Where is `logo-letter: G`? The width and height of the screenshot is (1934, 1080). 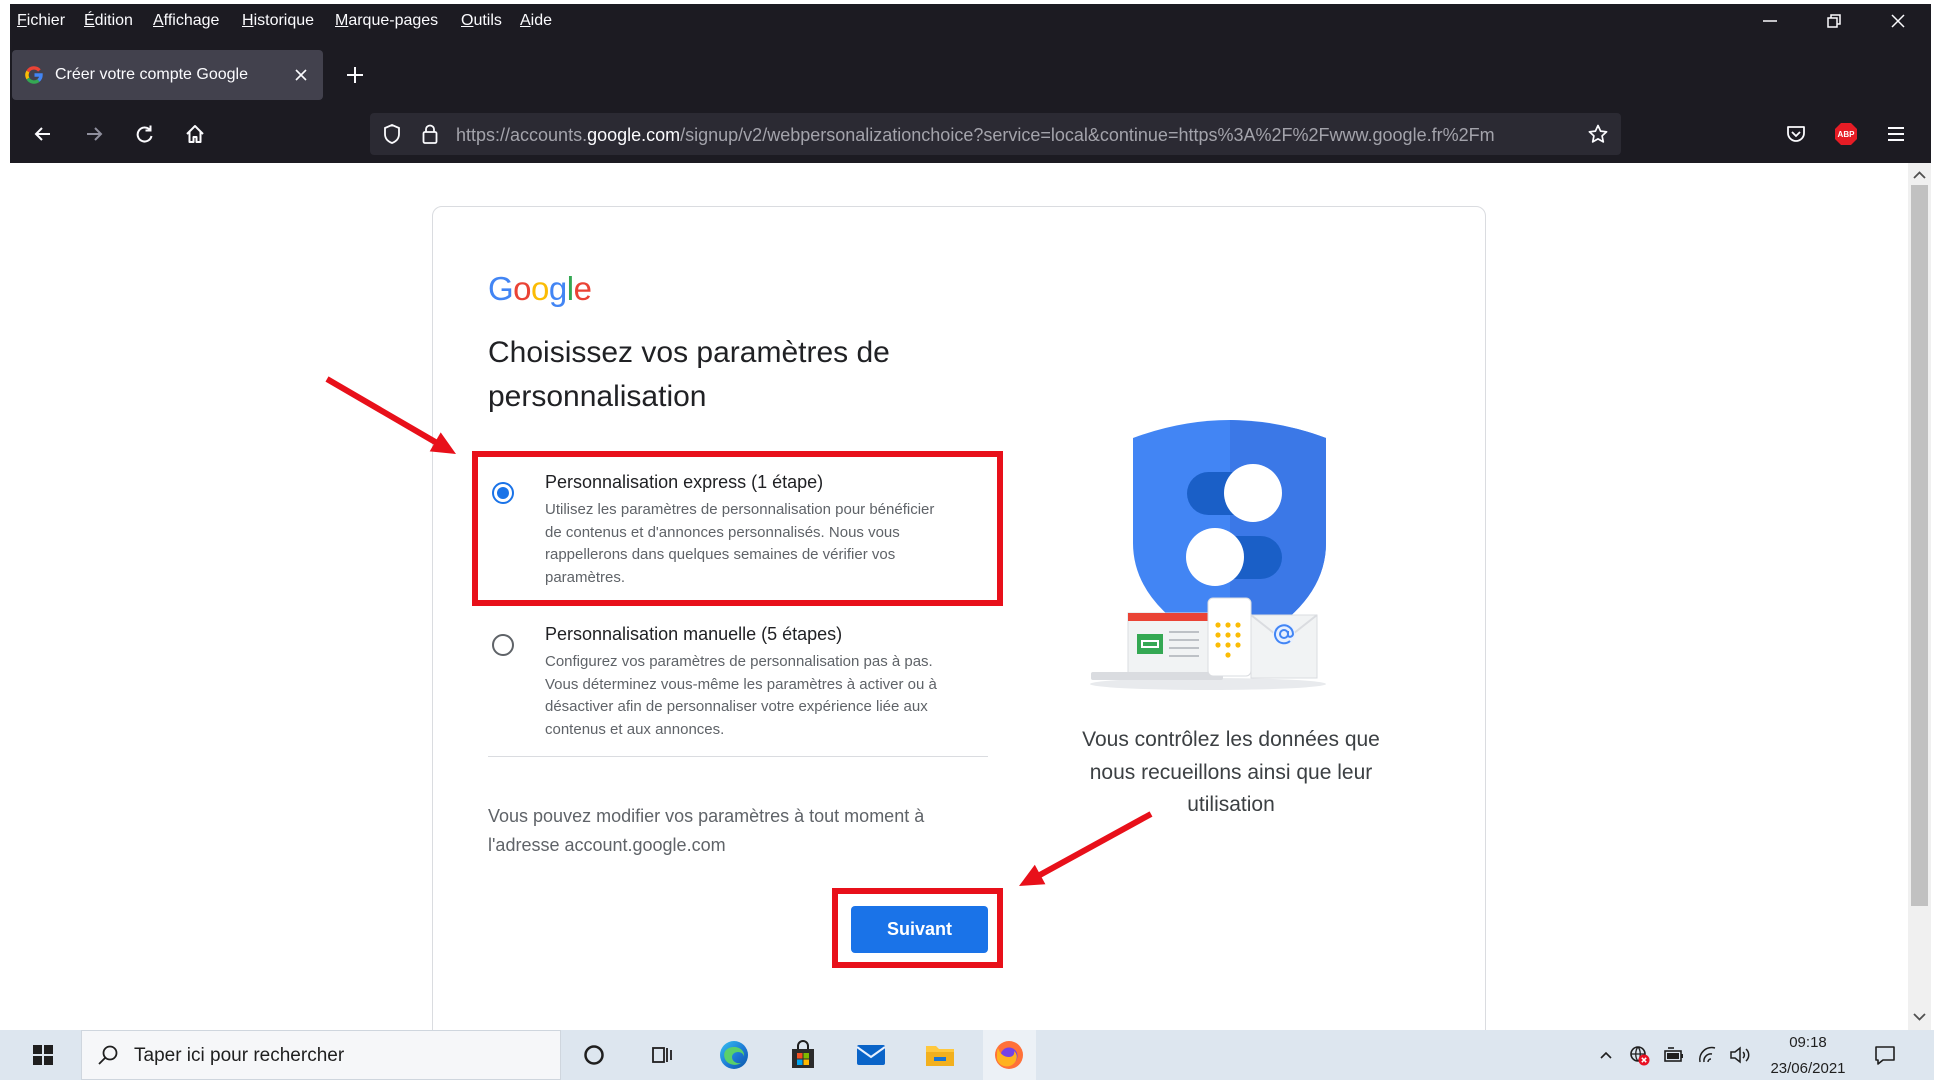 logo-letter: G is located at coordinates (501, 288).